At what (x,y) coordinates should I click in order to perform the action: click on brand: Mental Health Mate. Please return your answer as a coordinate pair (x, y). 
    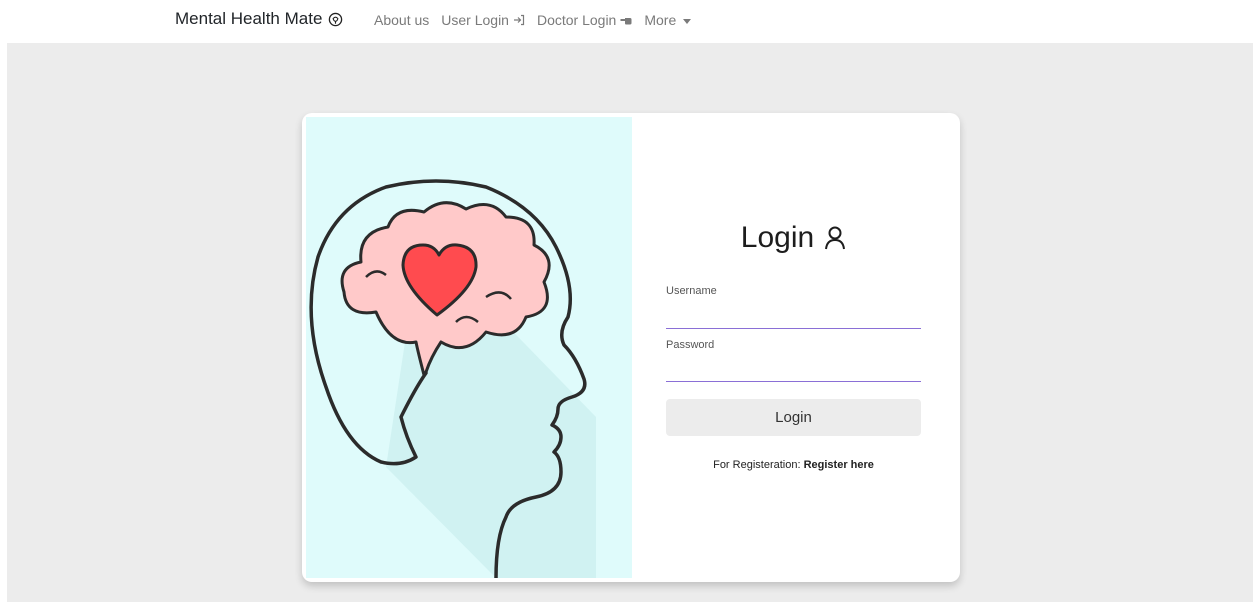
    Looking at the image, I should click on (259, 19).